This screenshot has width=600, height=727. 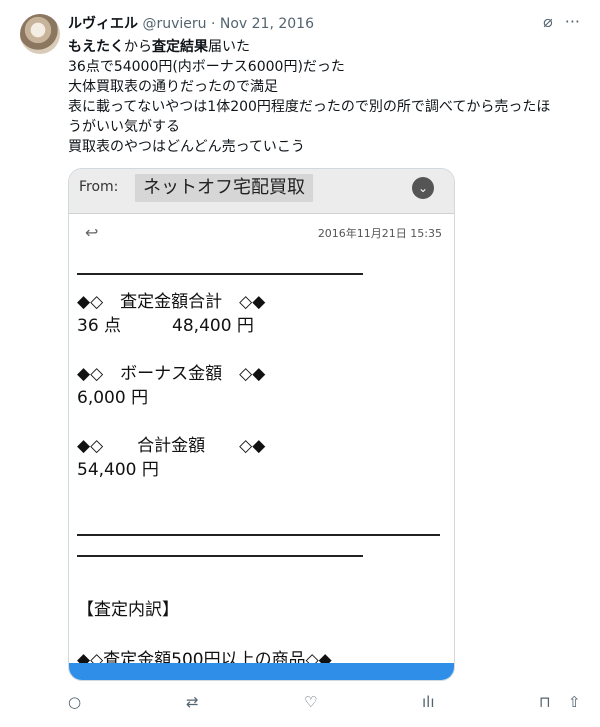 I want to click on sum-heading: ◆◇ 合計金額 ◇◆, so click(x=171, y=446).